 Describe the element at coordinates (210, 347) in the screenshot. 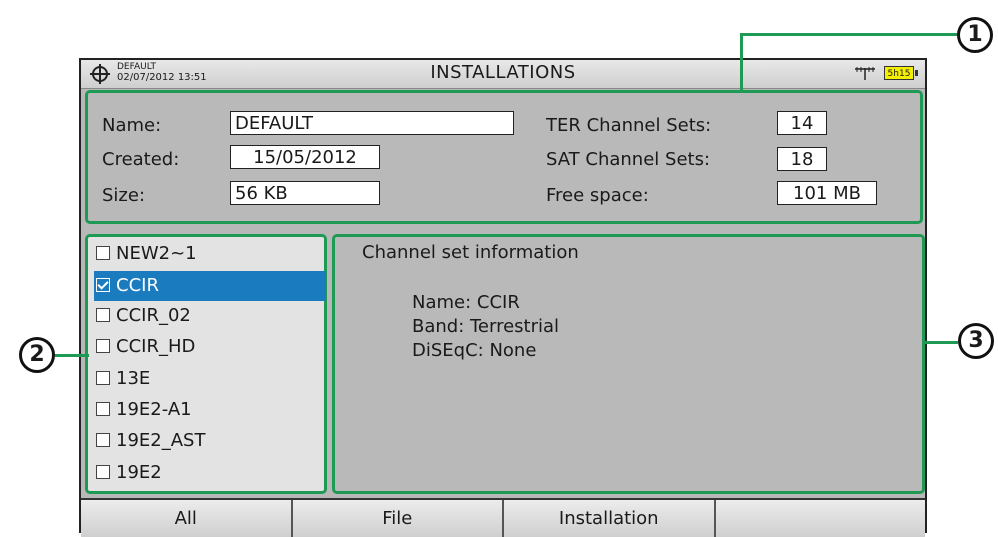

I see `list-item: CCIR_HD` at that location.